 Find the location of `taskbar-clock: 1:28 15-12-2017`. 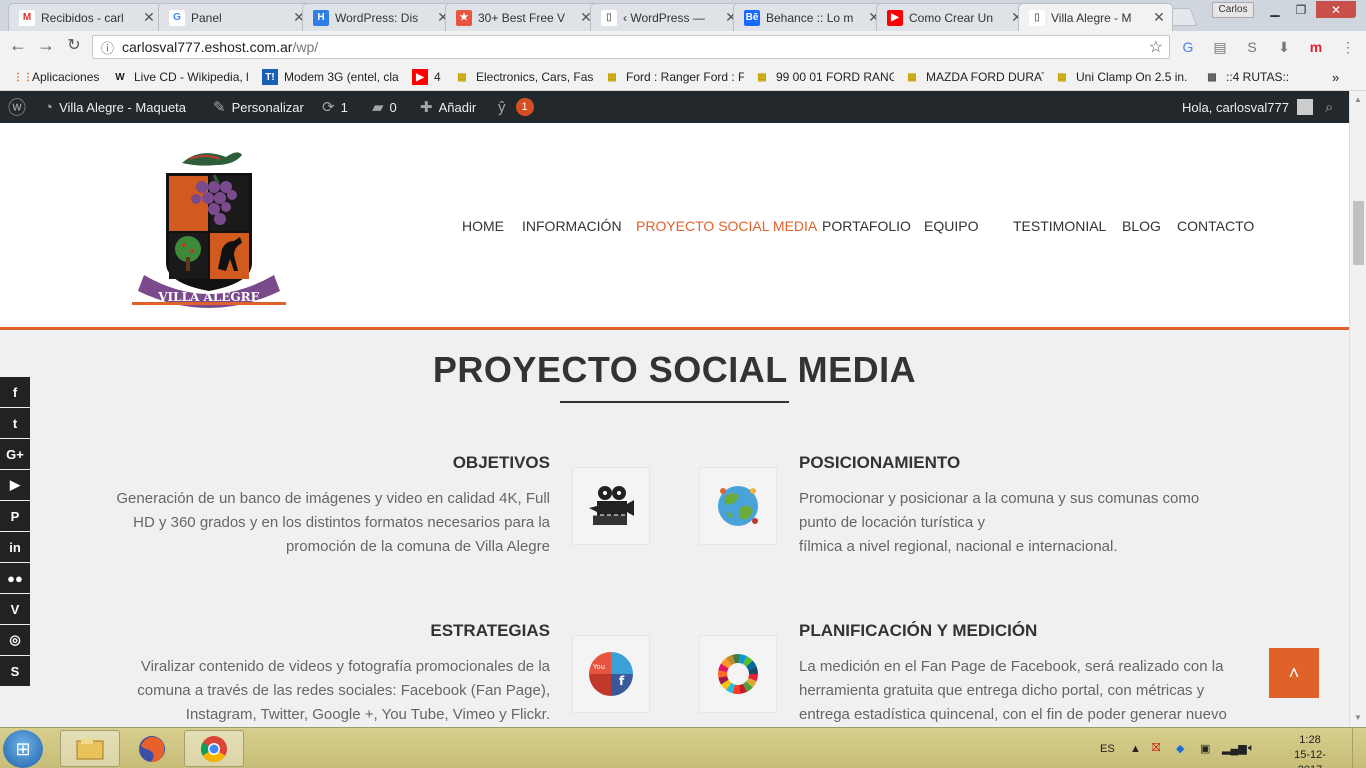

taskbar-clock: 1:28 15-12-2017 is located at coordinates (1310, 750).